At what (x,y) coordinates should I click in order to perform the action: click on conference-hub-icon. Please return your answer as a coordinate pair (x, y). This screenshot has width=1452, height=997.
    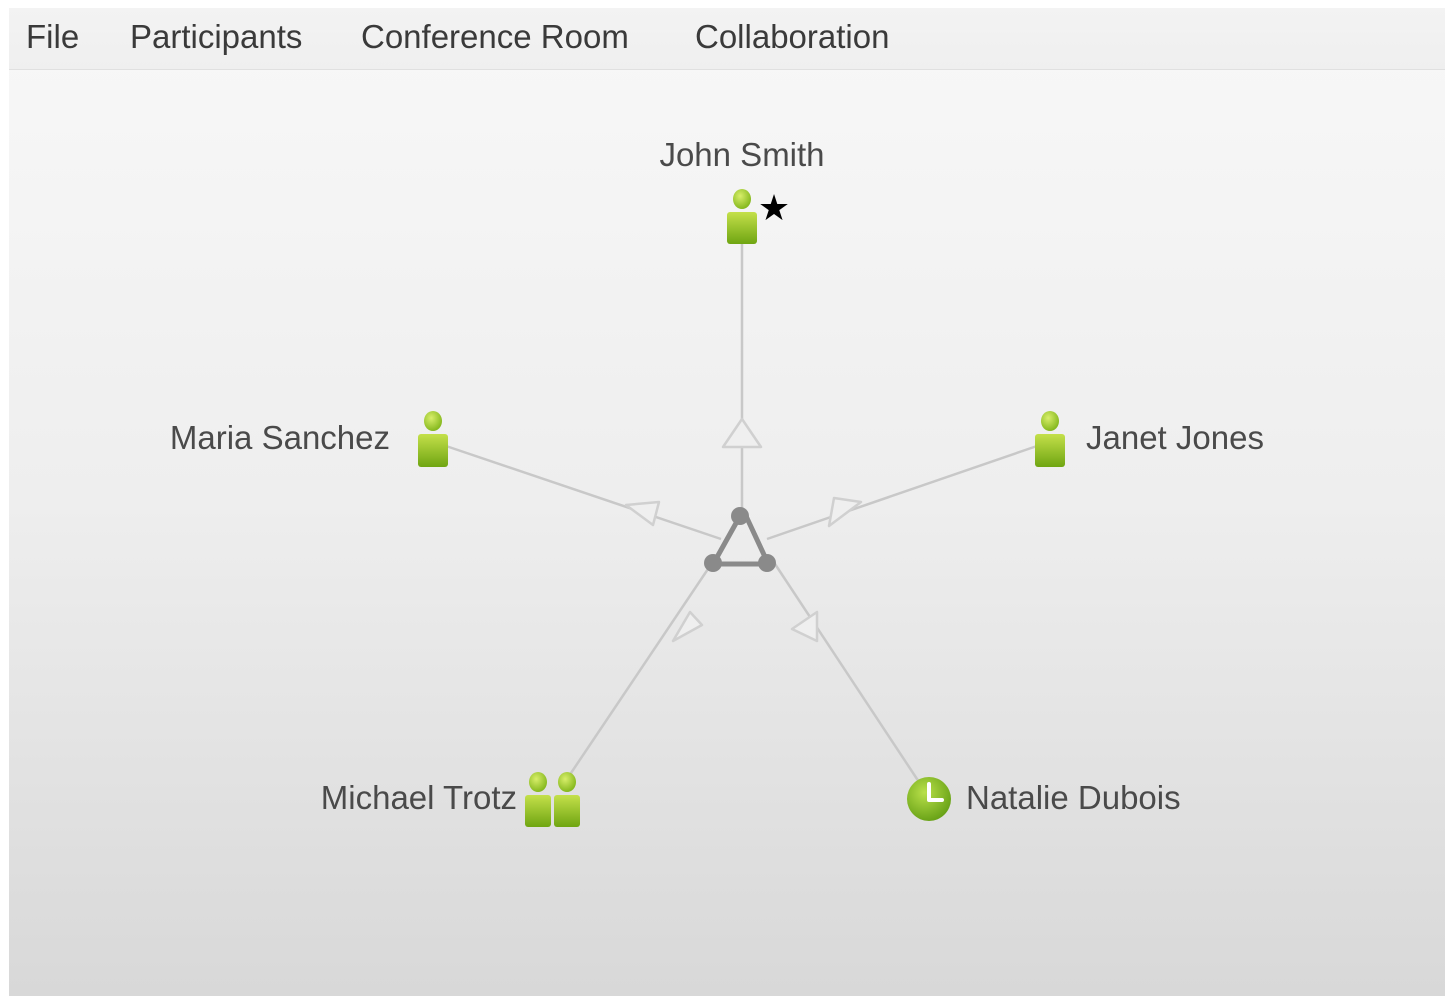
    Looking at the image, I should click on (740, 539).